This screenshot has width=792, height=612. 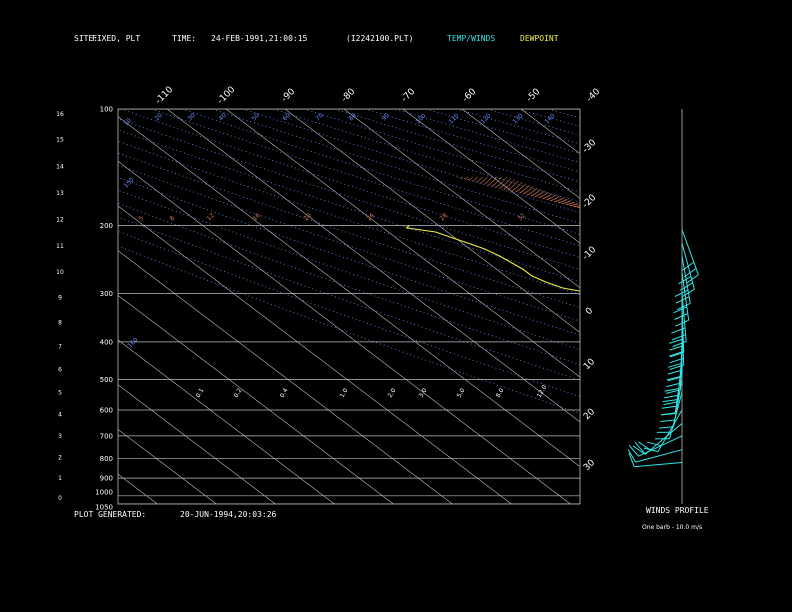 What do you see at coordinates (60, 297) in the screenshot?
I see `height-tick-label: 9` at bounding box center [60, 297].